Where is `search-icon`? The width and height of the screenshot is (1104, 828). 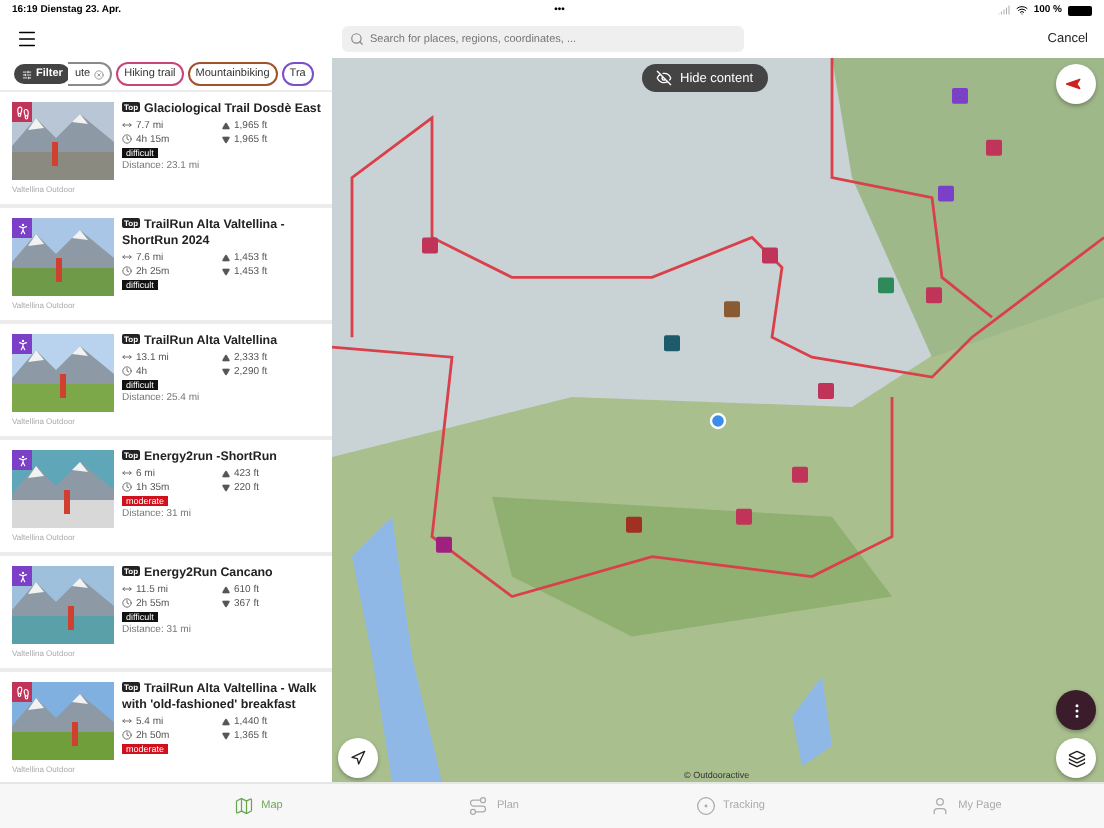 search-icon is located at coordinates (357, 39).